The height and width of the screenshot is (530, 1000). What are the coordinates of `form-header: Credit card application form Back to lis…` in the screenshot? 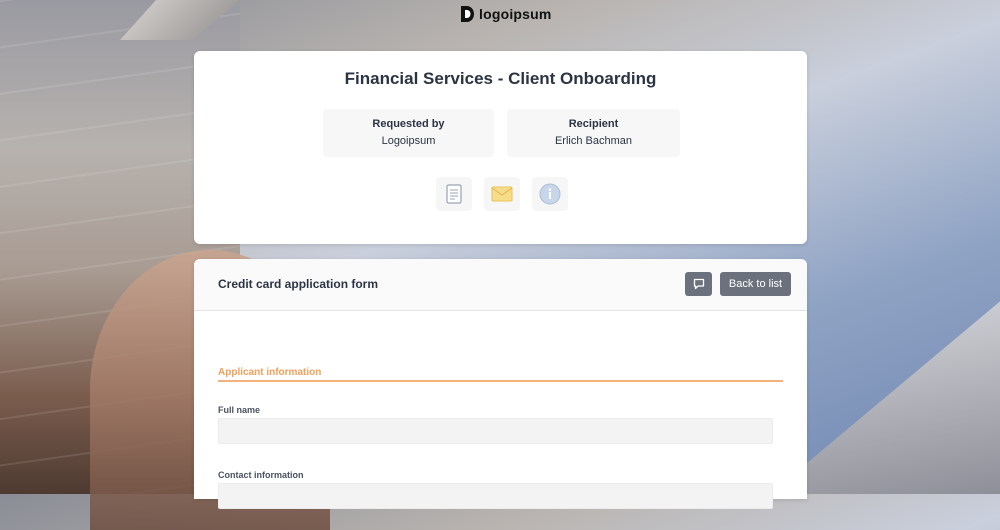 It's located at (500, 285).